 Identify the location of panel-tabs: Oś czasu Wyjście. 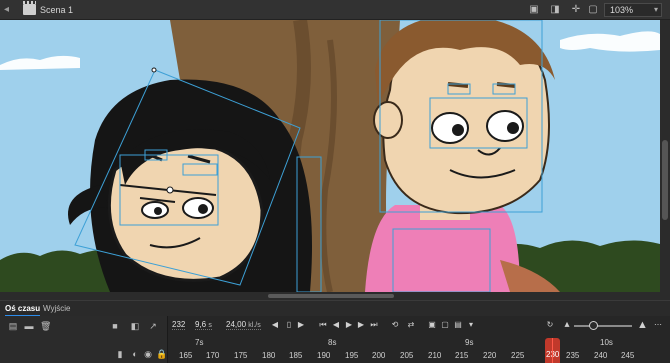
(335, 308).